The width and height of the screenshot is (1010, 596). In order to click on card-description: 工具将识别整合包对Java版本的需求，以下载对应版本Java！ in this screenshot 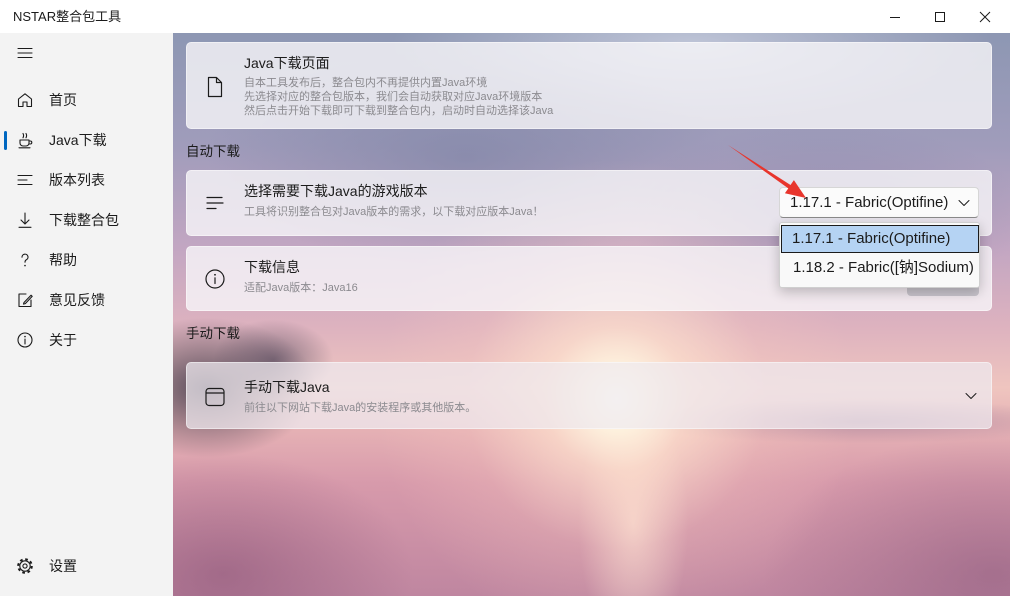, I will do `click(394, 212)`.